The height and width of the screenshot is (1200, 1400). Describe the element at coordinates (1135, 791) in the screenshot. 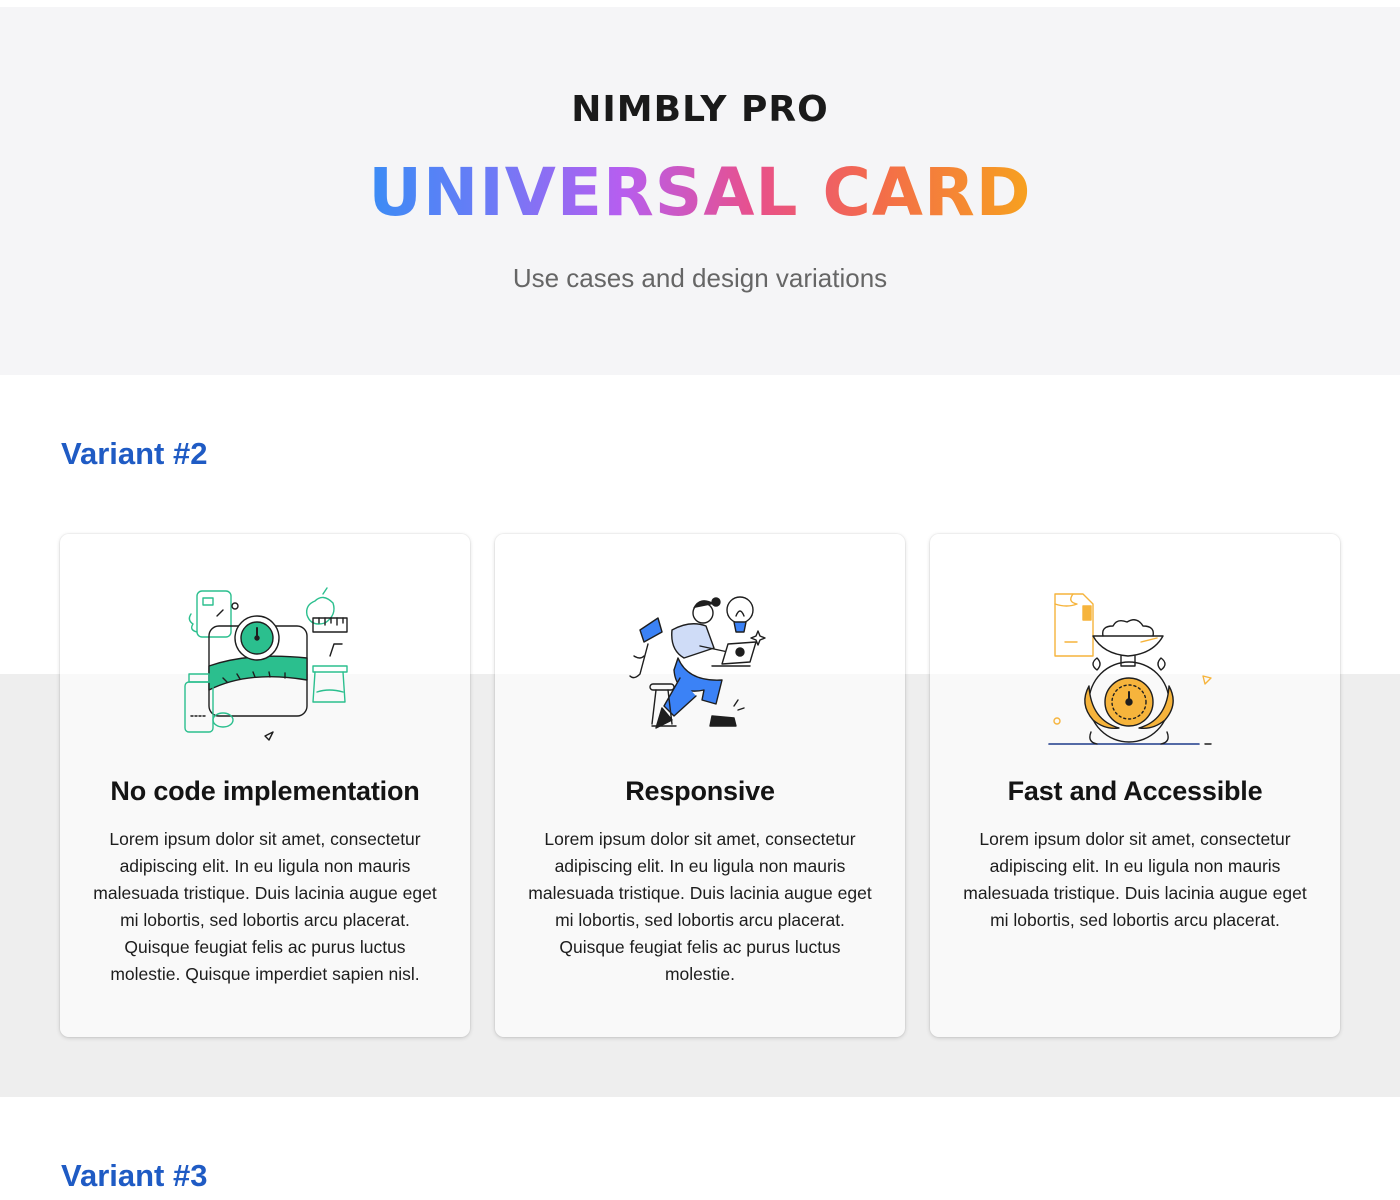

I see `card-title: Fast and Accessible` at that location.